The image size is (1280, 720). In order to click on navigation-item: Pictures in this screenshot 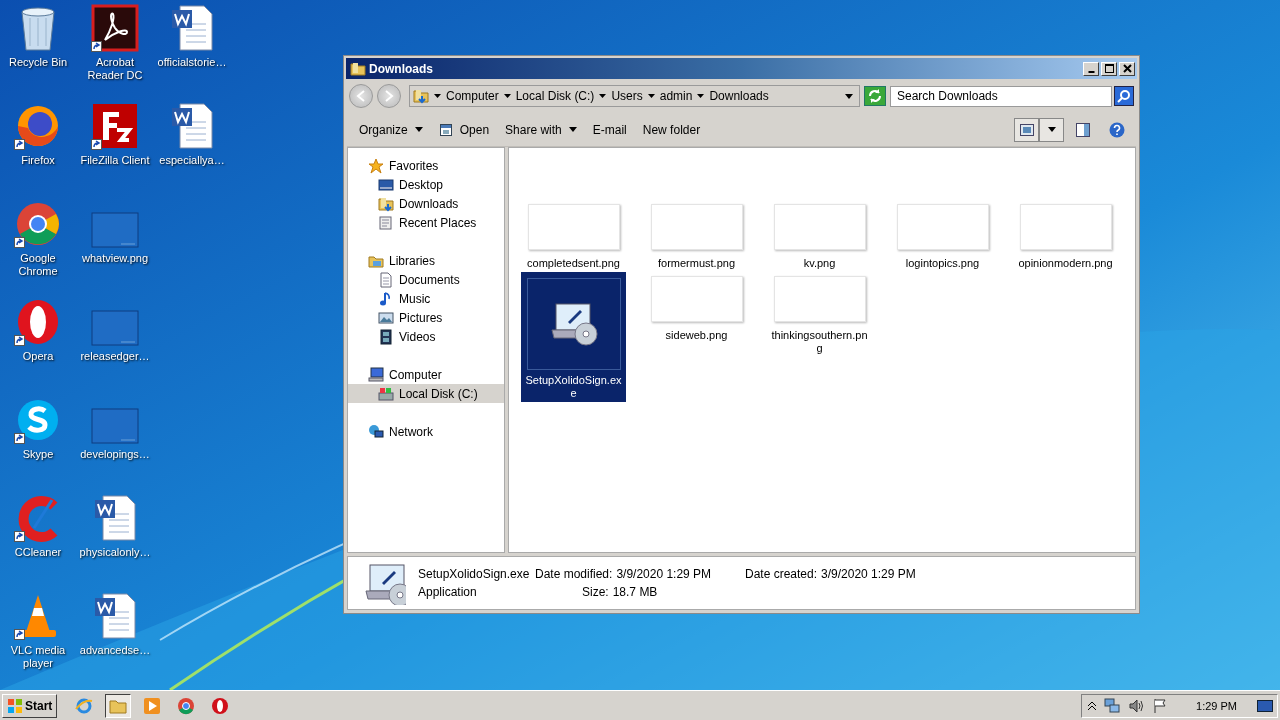, I will do `click(426, 317)`.